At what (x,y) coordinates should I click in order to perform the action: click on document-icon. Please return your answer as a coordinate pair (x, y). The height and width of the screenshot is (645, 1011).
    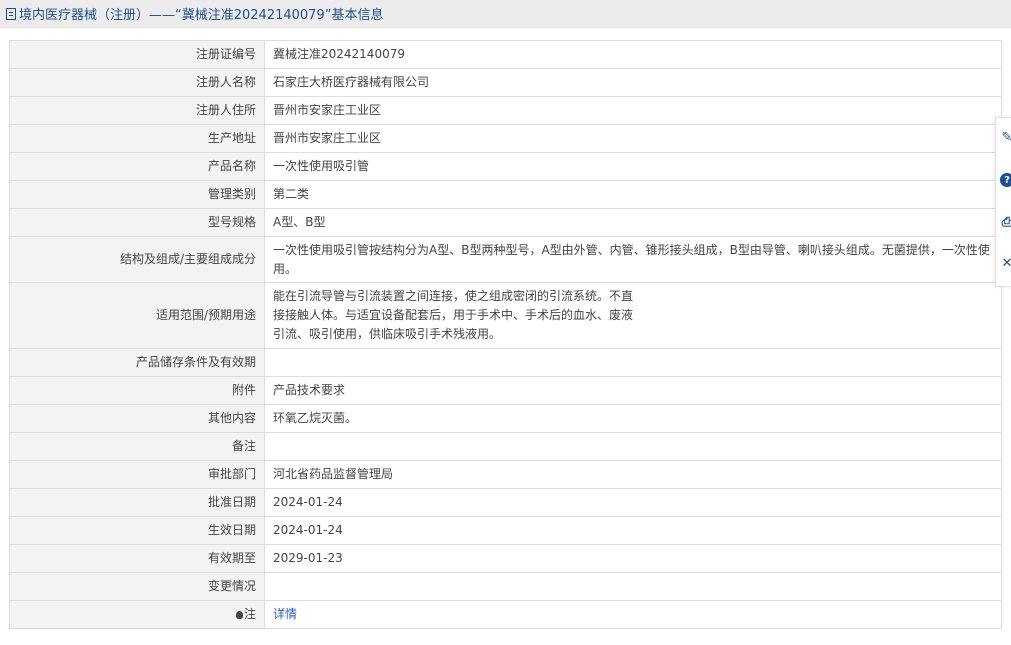
    Looking at the image, I should click on (11, 13).